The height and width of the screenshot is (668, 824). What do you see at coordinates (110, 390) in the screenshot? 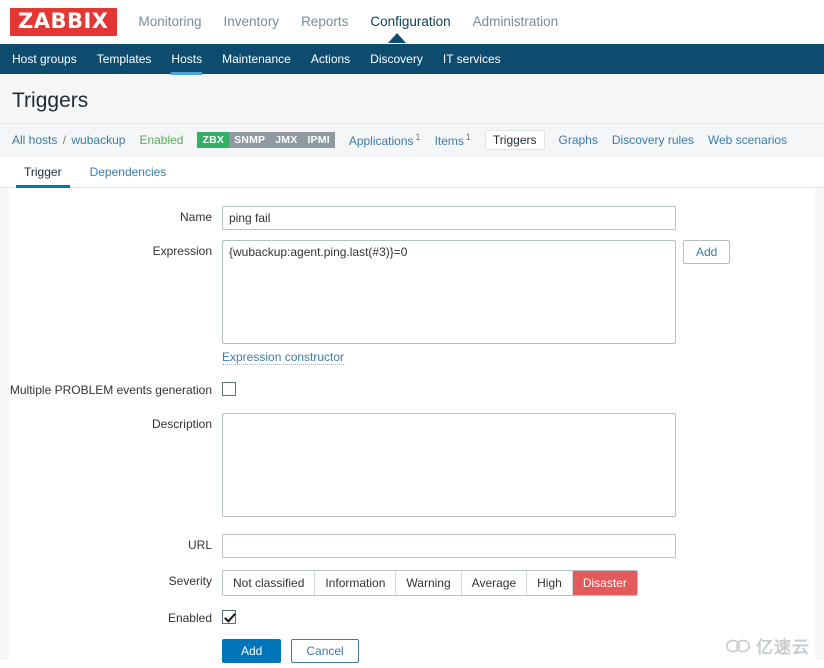
I see `multiple-problem-label: Multiple PROBLEM events generation` at bounding box center [110, 390].